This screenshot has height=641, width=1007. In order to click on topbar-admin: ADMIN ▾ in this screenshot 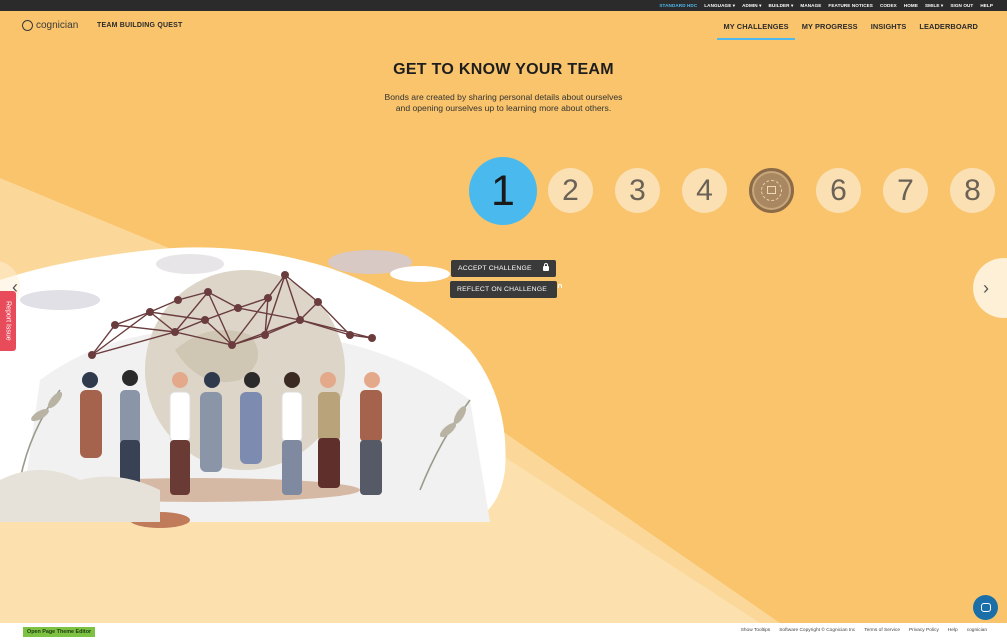, I will do `click(751, 6)`.